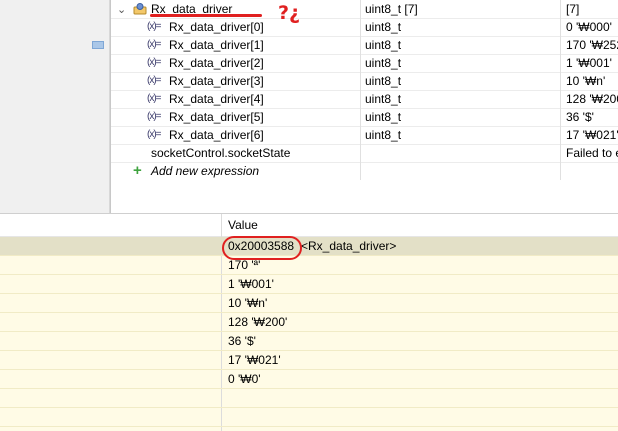  Describe the element at coordinates (243, 225) in the screenshot. I see `value-header-label: Value` at that location.